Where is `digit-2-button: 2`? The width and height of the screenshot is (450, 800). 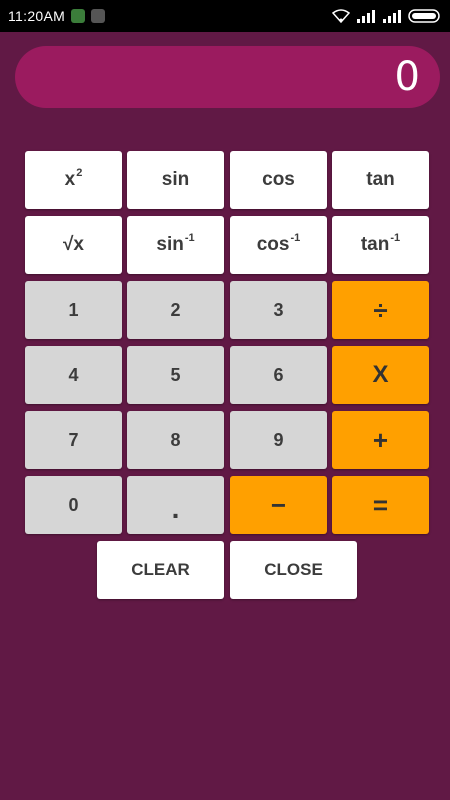 digit-2-button: 2 is located at coordinates (175, 310).